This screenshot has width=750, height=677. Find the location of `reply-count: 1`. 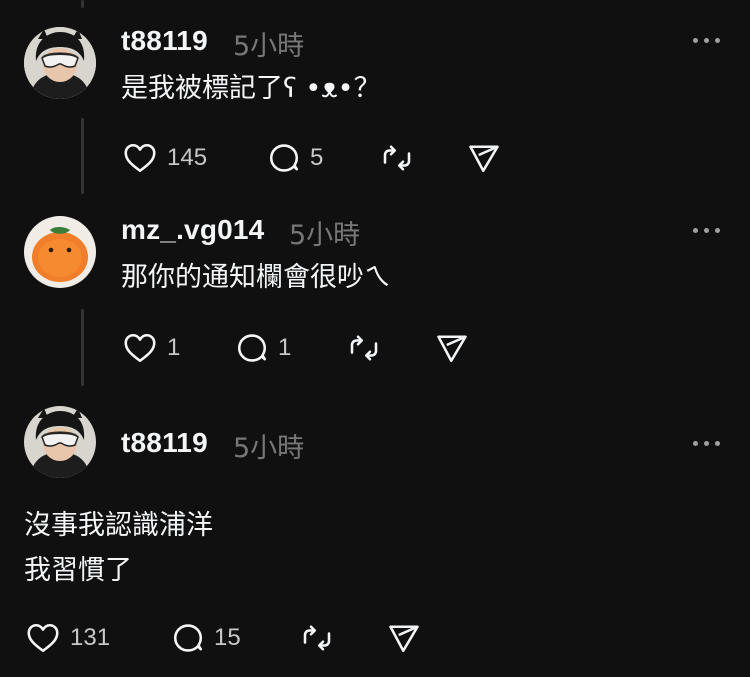

reply-count: 1 is located at coordinates (285, 347).